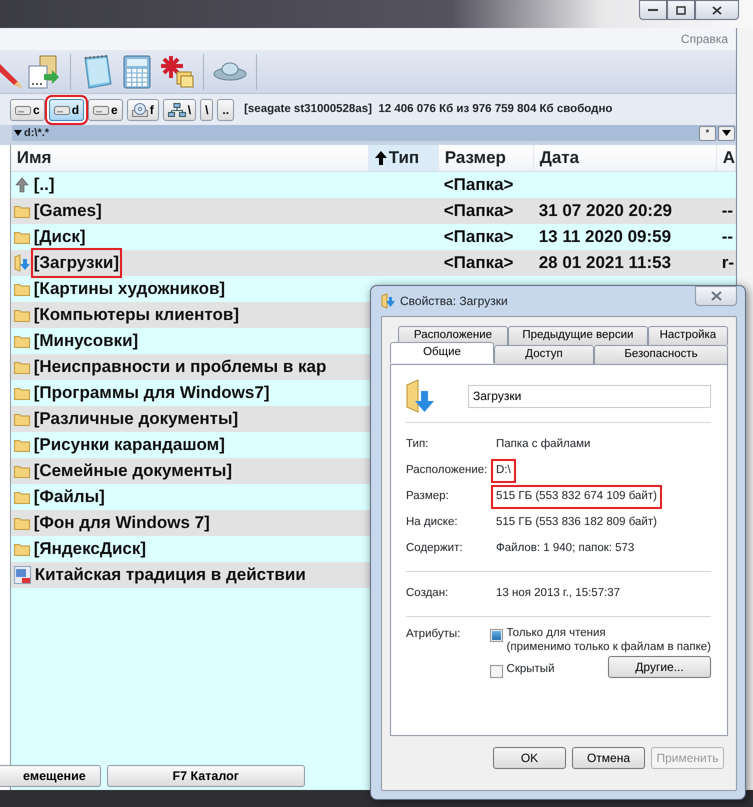  I want to click on maximize-button, so click(681, 10).